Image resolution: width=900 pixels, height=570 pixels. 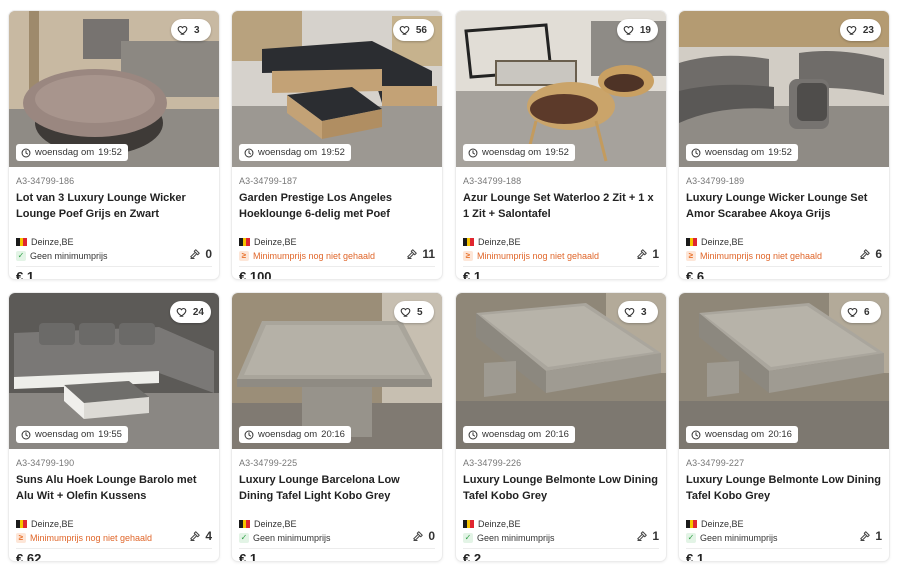 I want to click on closing-time: 20:16, so click(x=780, y=434).